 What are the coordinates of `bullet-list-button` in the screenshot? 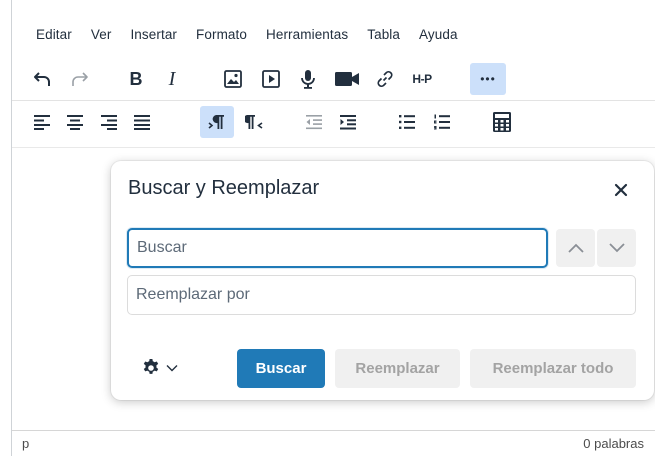 It's located at (407, 122).